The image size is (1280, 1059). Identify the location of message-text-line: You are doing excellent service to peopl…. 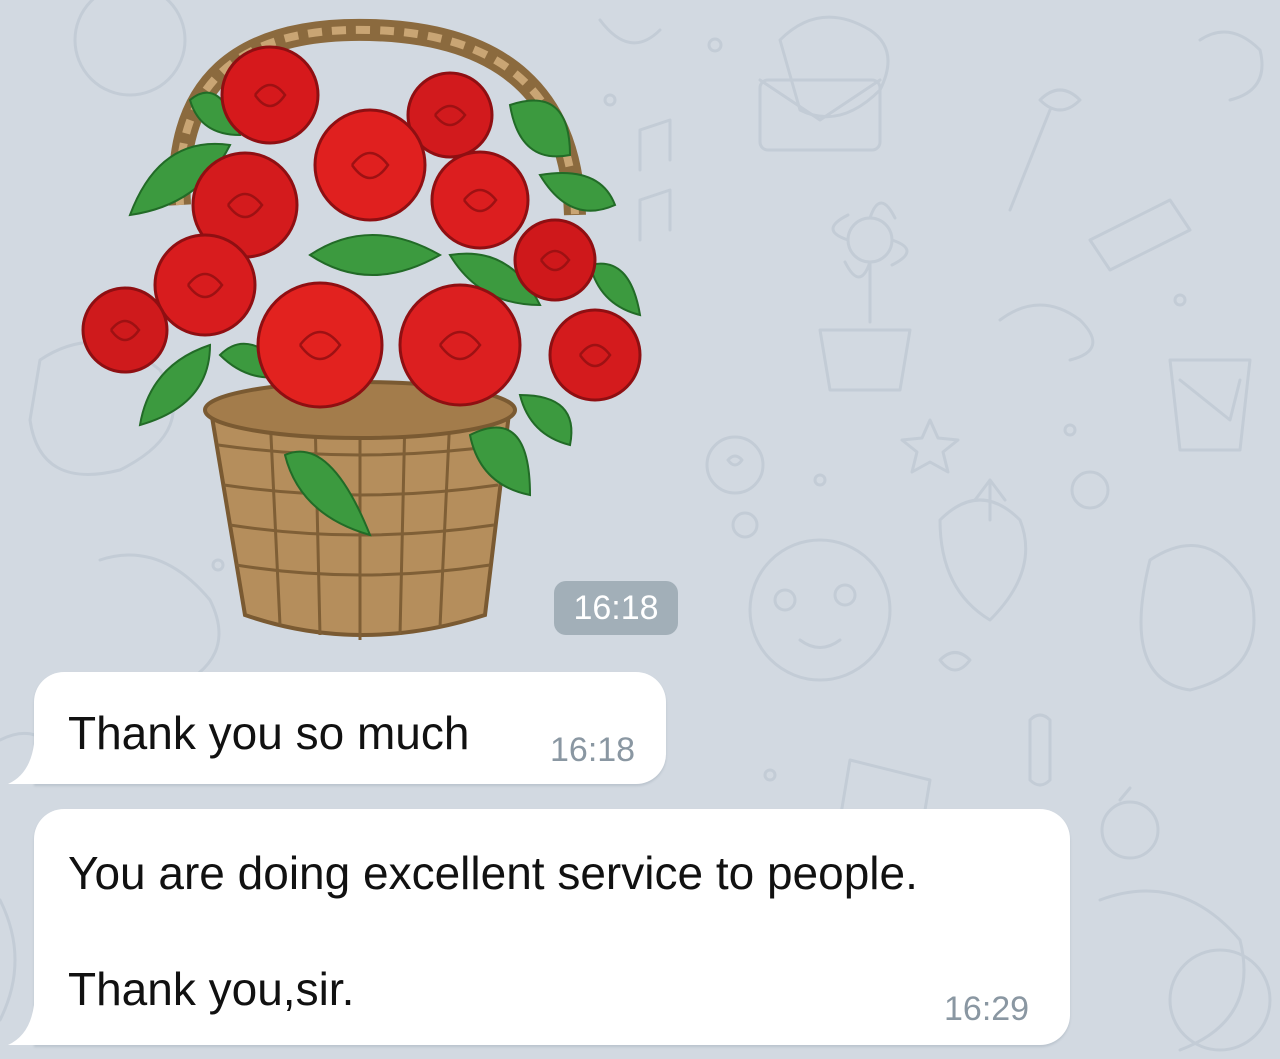
(493, 873).